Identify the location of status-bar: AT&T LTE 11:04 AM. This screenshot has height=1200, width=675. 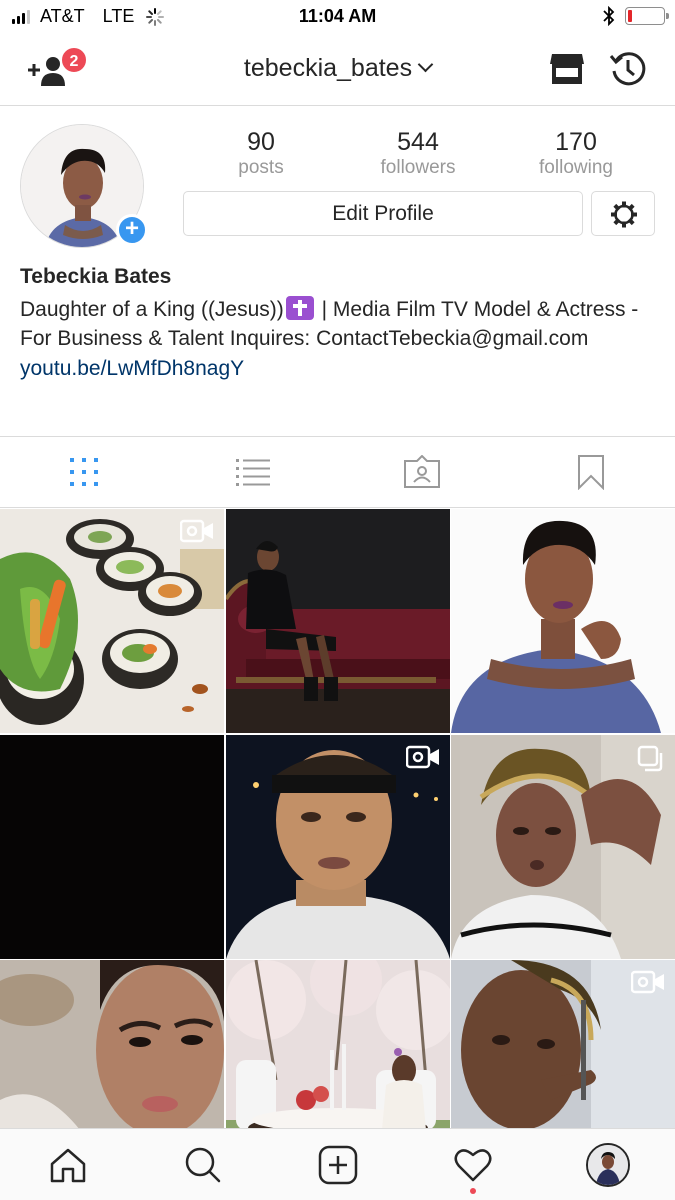
(337, 17).